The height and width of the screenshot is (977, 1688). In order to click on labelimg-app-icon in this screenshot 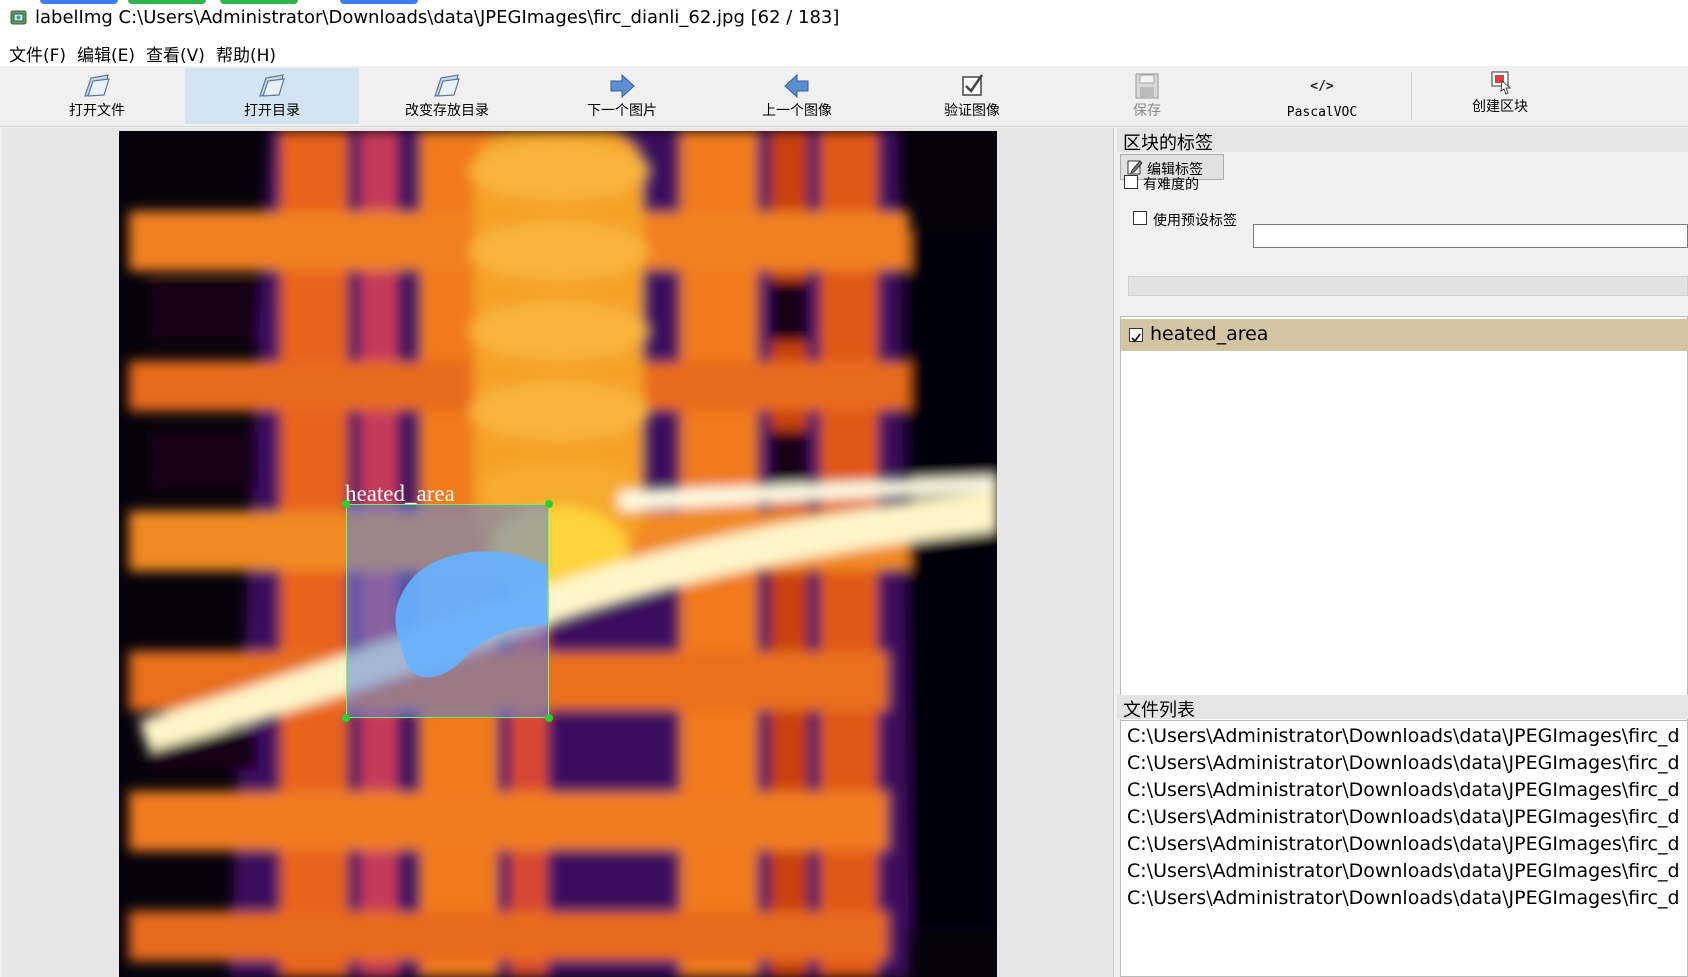, I will do `click(18, 17)`.